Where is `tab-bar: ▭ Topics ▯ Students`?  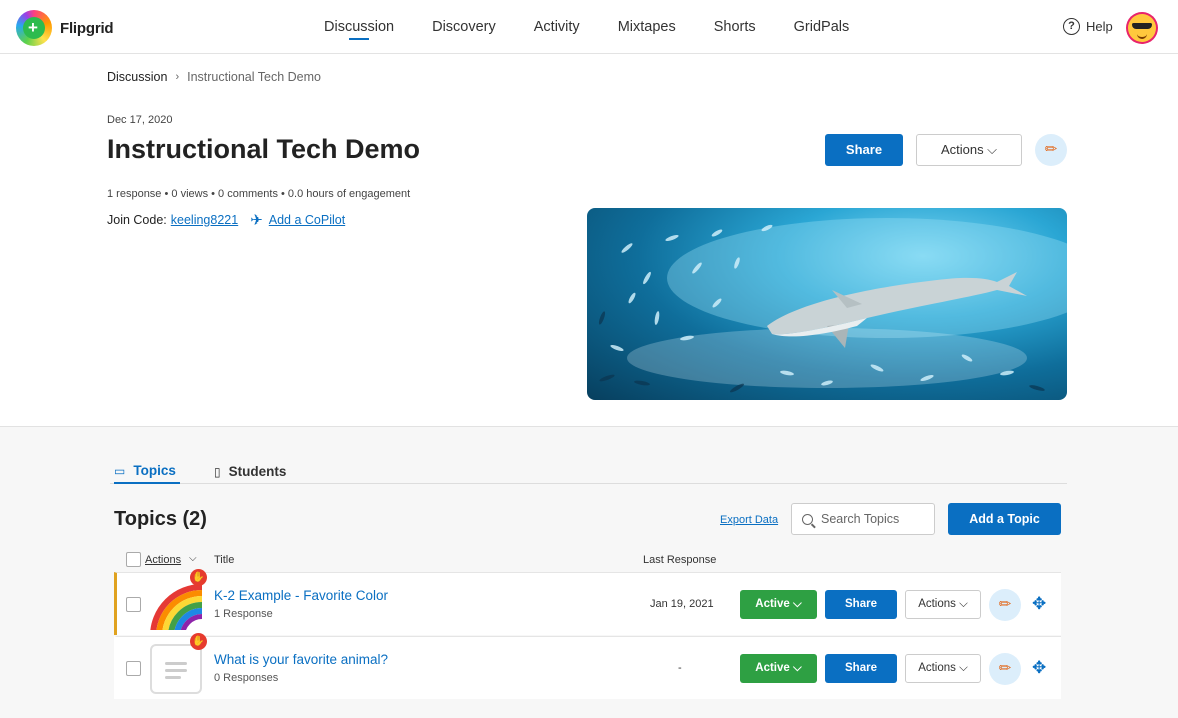 tab-bar: ▭ Topics ▯ Students is located at coordinates (588, 470).